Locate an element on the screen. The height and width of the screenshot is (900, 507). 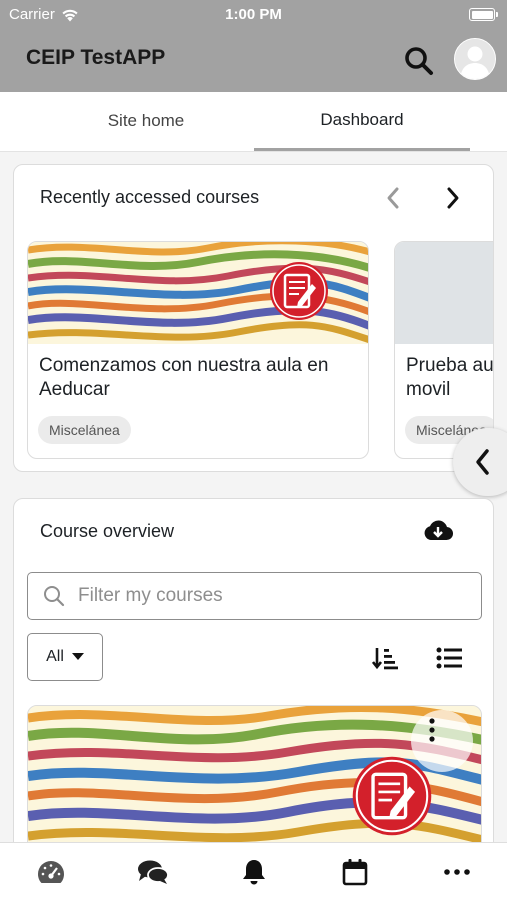
list-icon is located at coordinates (449, 658).